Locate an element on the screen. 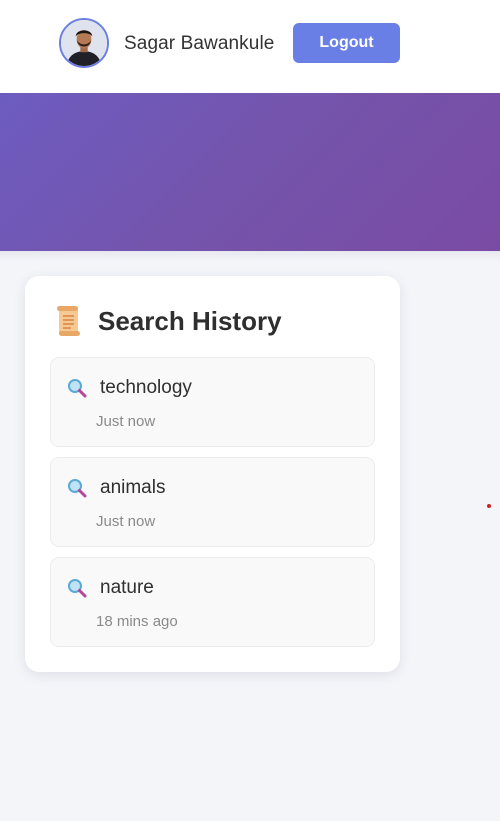 The image size is (500, 821). top-header: Sagar Bawankule Logout is located at coordinates (250, 46).